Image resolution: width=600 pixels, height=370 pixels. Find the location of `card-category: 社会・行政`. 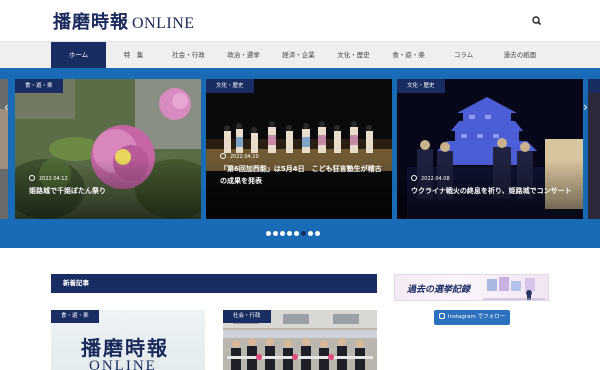

card-category: 社会・行政 is located at coordinates (247, 316).